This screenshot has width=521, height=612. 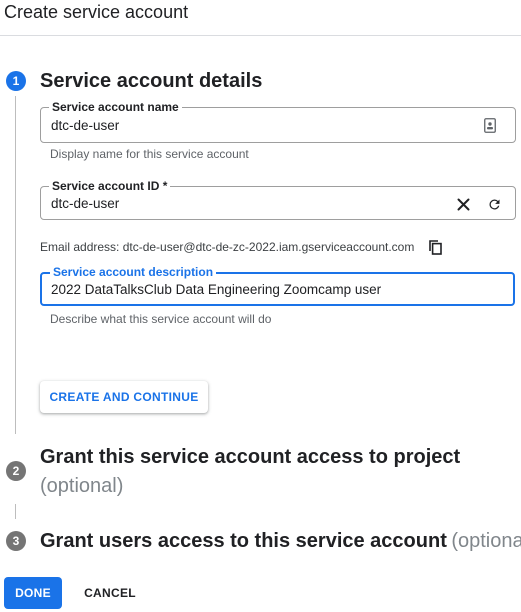 I want to click on close-icon, so click(x=463, y=204).